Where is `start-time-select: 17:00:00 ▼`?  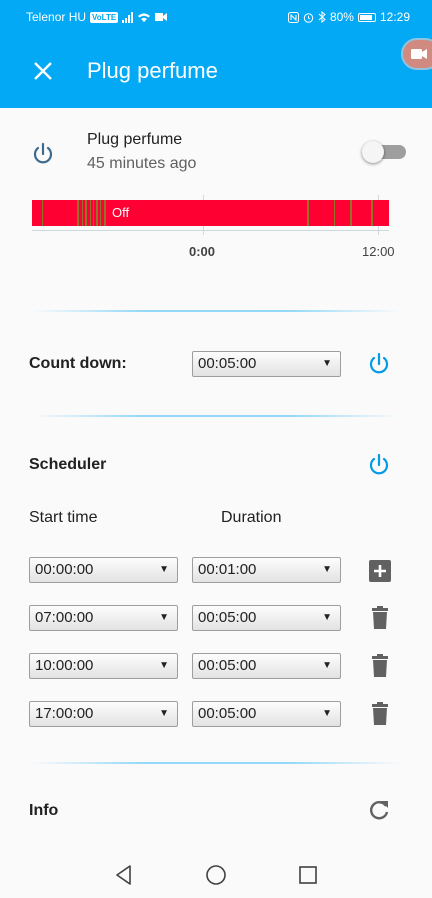
start-time-select: 17:00:00 ▼ is located at coordinates (103, 714).